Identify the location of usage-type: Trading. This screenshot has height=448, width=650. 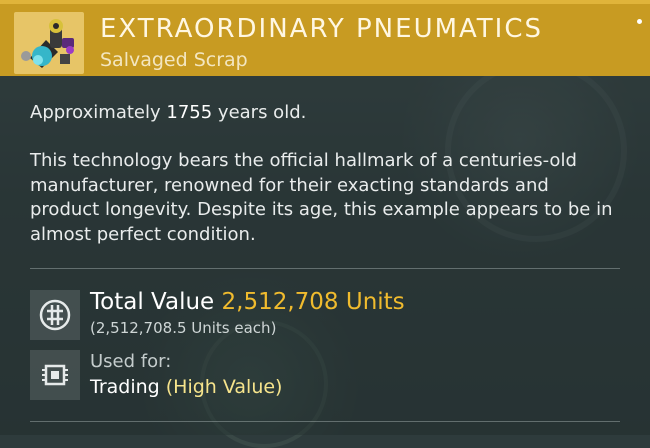
(125, 387).